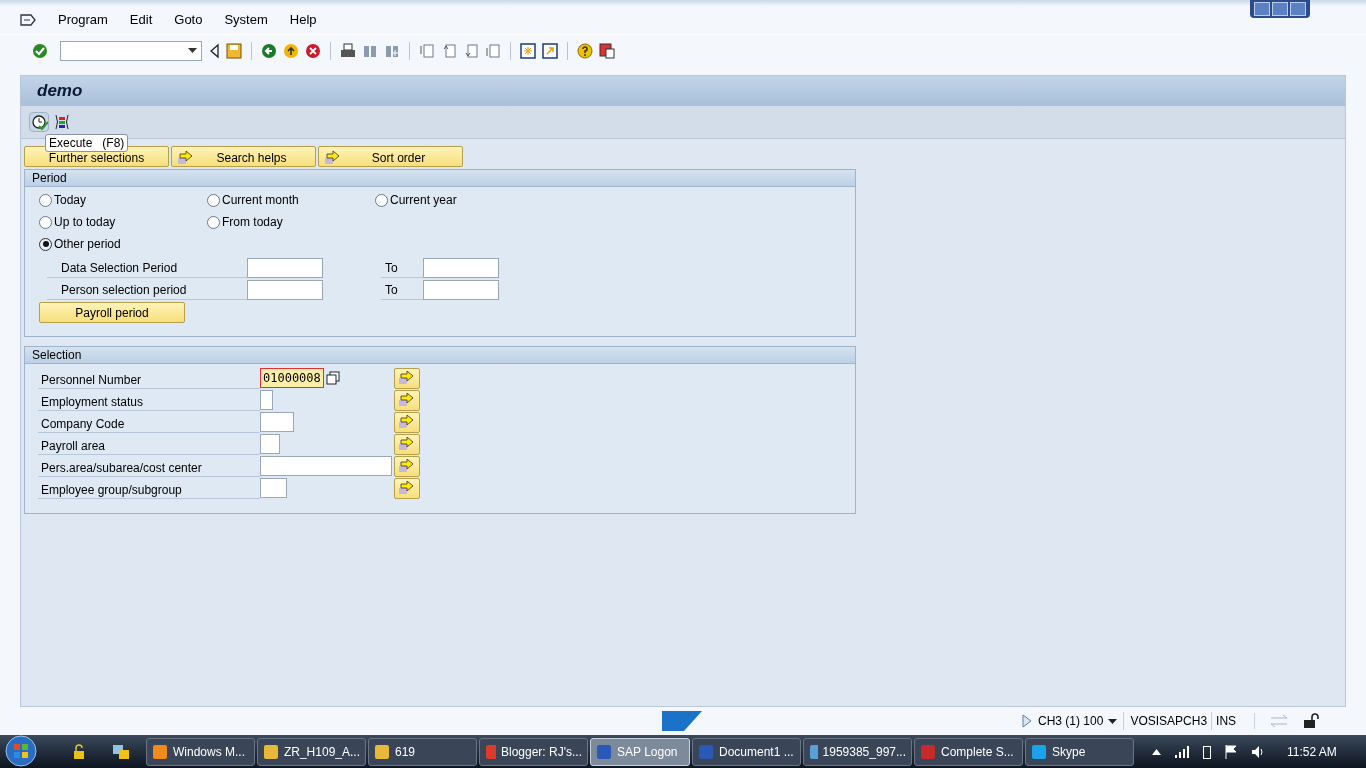 The image size is (1366, 768). What do you see at coordinates (121, 751) in the screenshot?
I see `windows-icon` at bounding box center [121, 751].